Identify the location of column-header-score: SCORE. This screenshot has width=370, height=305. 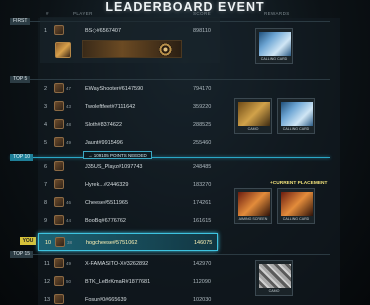
(202, 13).